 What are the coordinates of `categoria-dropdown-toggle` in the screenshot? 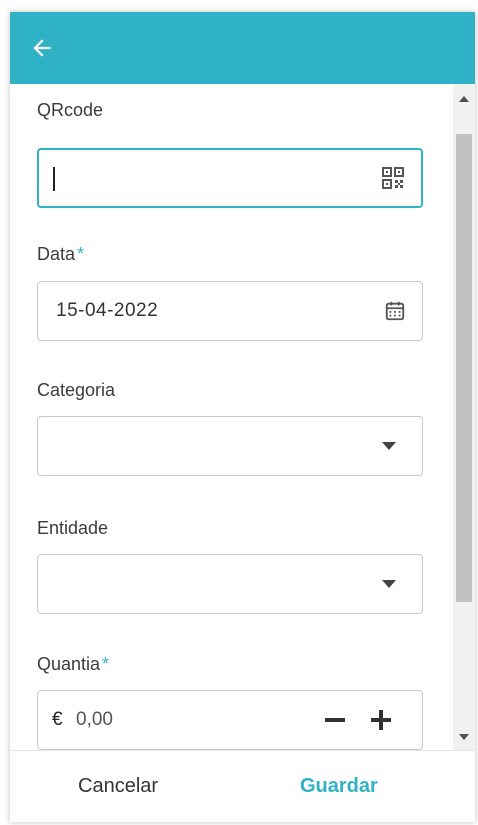 It's located at (389, 446).